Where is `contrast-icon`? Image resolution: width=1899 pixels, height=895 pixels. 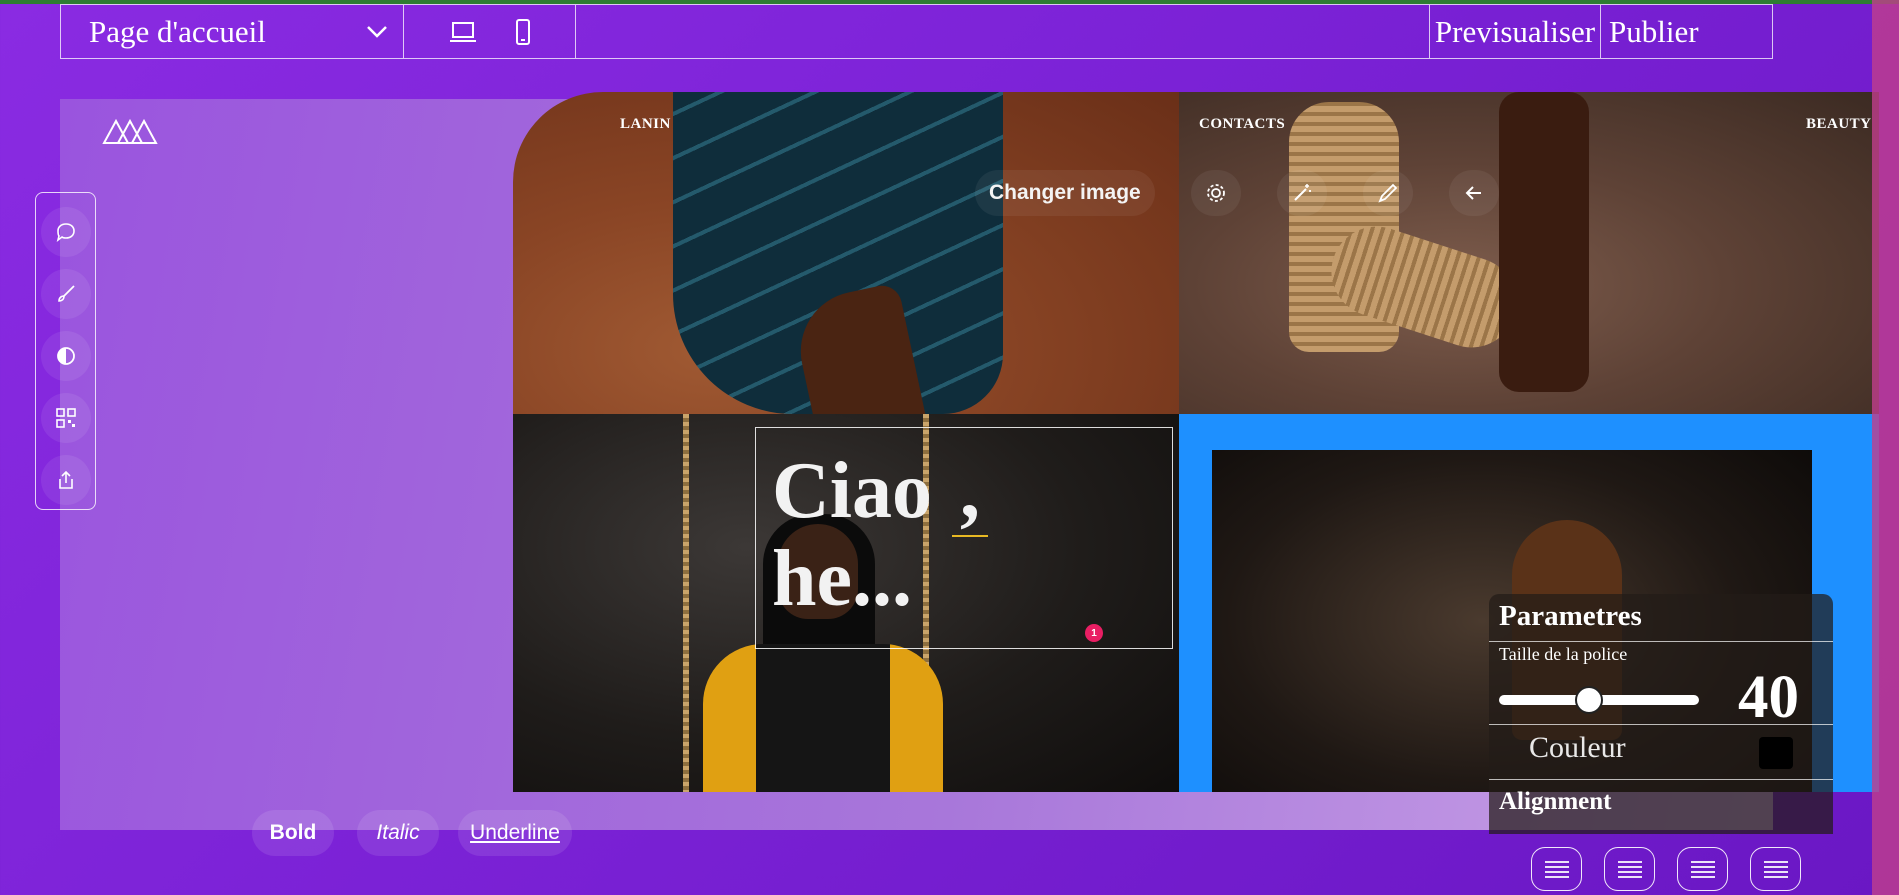
contrast-icon is located at coordinates (65, 356).